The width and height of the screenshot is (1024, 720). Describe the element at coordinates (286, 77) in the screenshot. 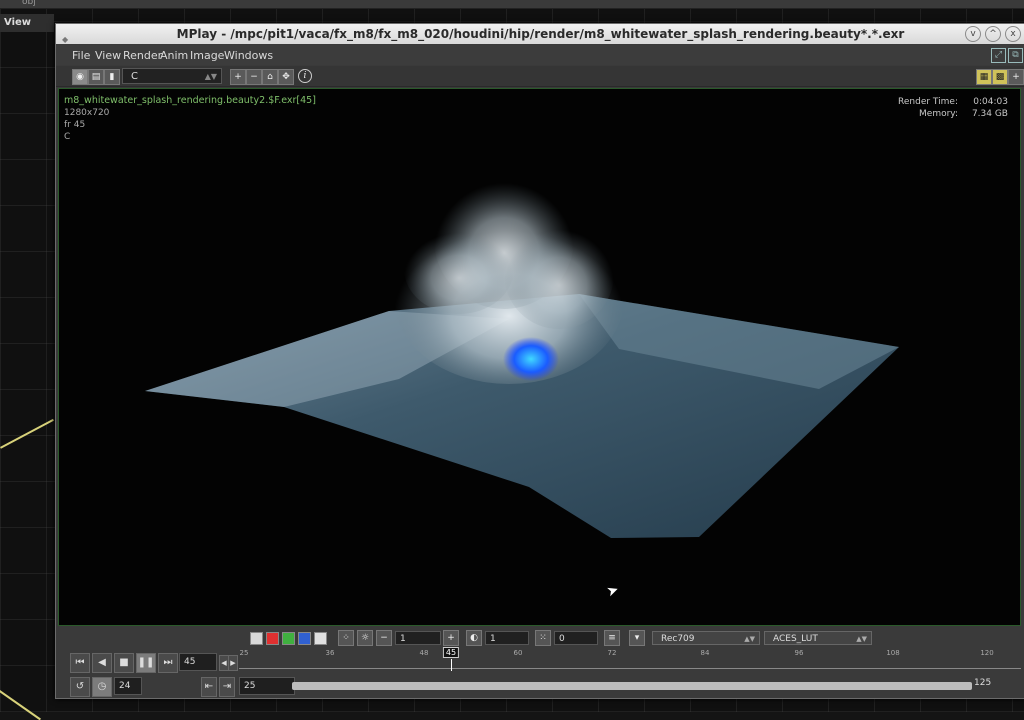

I see `pan-icon: ✥` at that location.